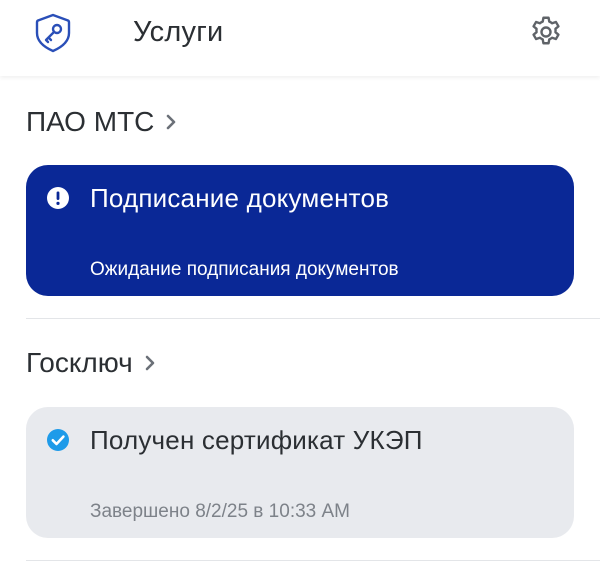 The width and height of the screenshot is (600, 571). What do you see at coordinates (240, 198) in the screenshot?
I see `card-title: Подписание документов` at bounding box center [240, 198].